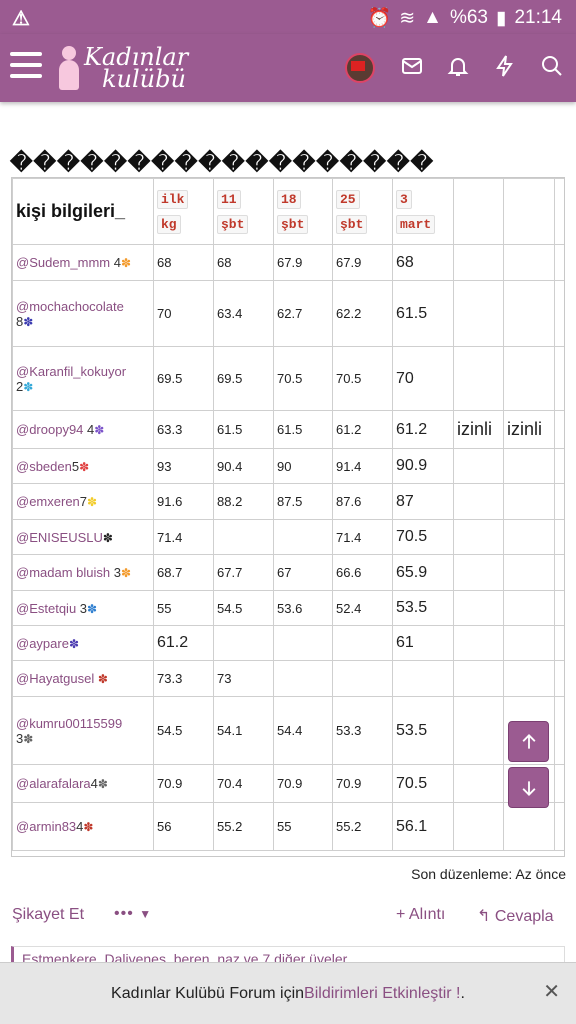 The width and height of the screenshot is (576, 1024). What do you see at coordinates (303, 730) in the screenshot?
I see `weight-cell: 54.4` at bounding box center [303, 730].